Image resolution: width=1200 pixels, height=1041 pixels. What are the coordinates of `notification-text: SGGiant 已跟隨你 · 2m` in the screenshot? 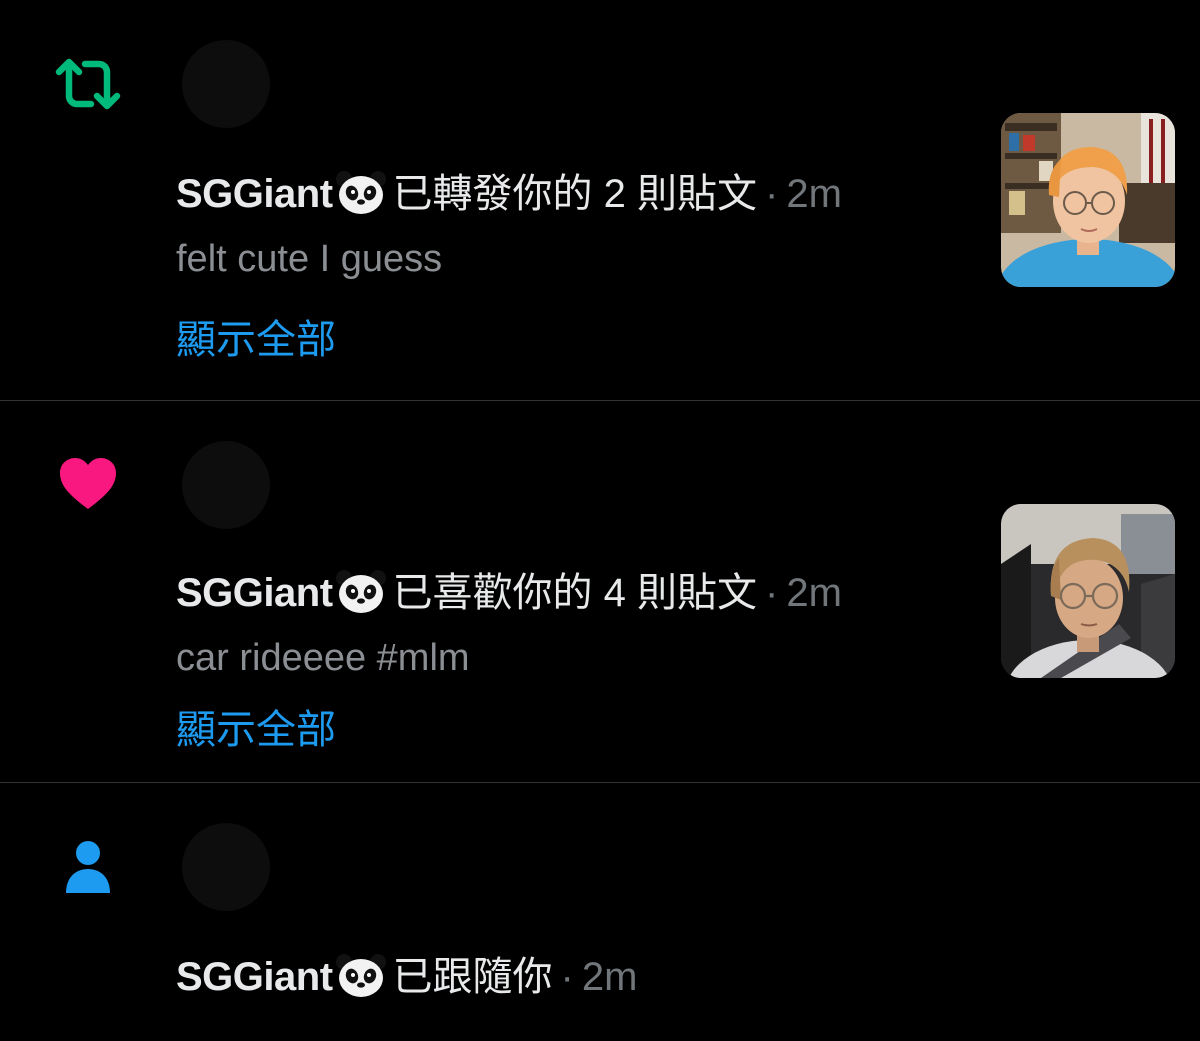 It's located at (406, 976).